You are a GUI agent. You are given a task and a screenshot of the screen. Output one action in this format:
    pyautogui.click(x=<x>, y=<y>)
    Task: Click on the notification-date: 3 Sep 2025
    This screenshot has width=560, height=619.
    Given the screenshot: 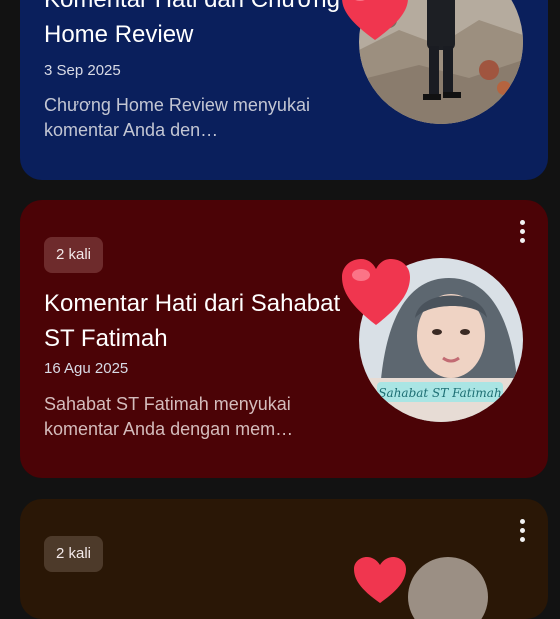 What is the action you would take?
    pyautogui.click(x=82, y=70)
    